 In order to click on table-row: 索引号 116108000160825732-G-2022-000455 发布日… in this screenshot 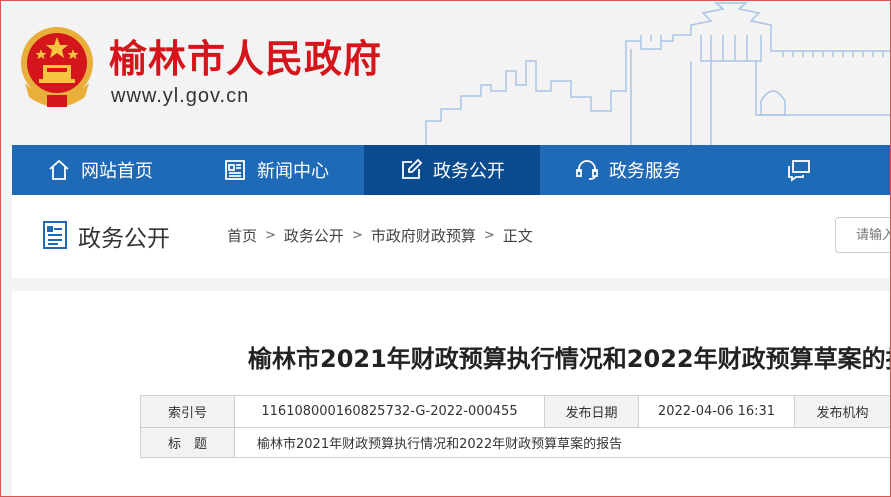, I will do `click(515, 411)`.